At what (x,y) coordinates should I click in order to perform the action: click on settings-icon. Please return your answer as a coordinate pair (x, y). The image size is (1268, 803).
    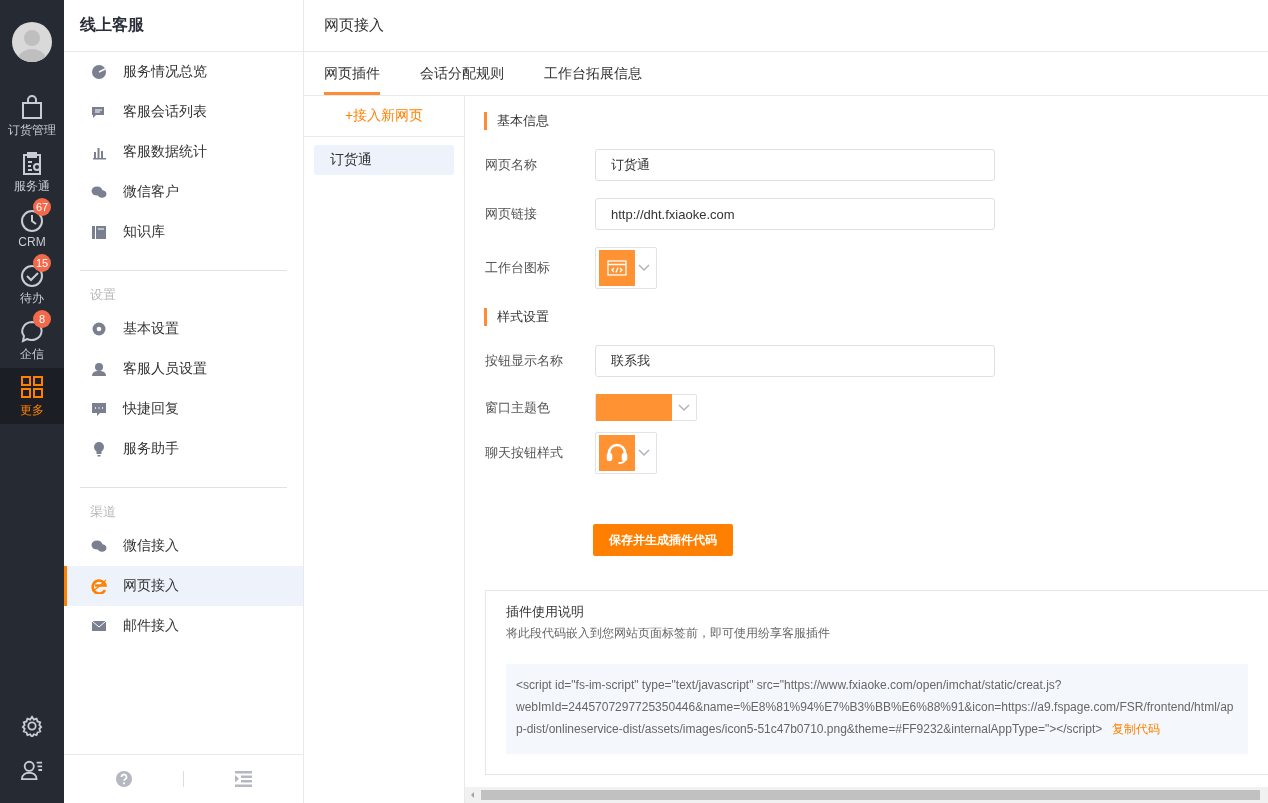
    Looking at the image, I should click on (32, 726).